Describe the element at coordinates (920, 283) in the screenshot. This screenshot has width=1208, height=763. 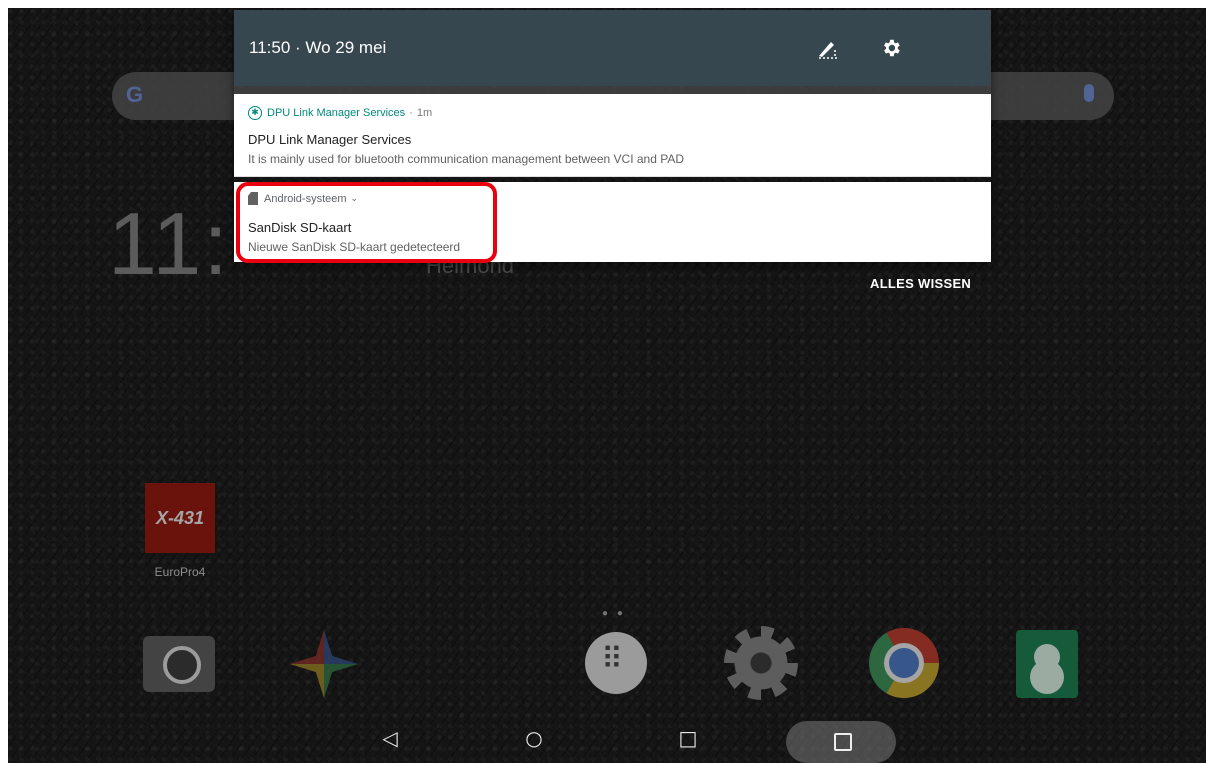
I see `clear-all-button: ALLES WISSEN` at that location.